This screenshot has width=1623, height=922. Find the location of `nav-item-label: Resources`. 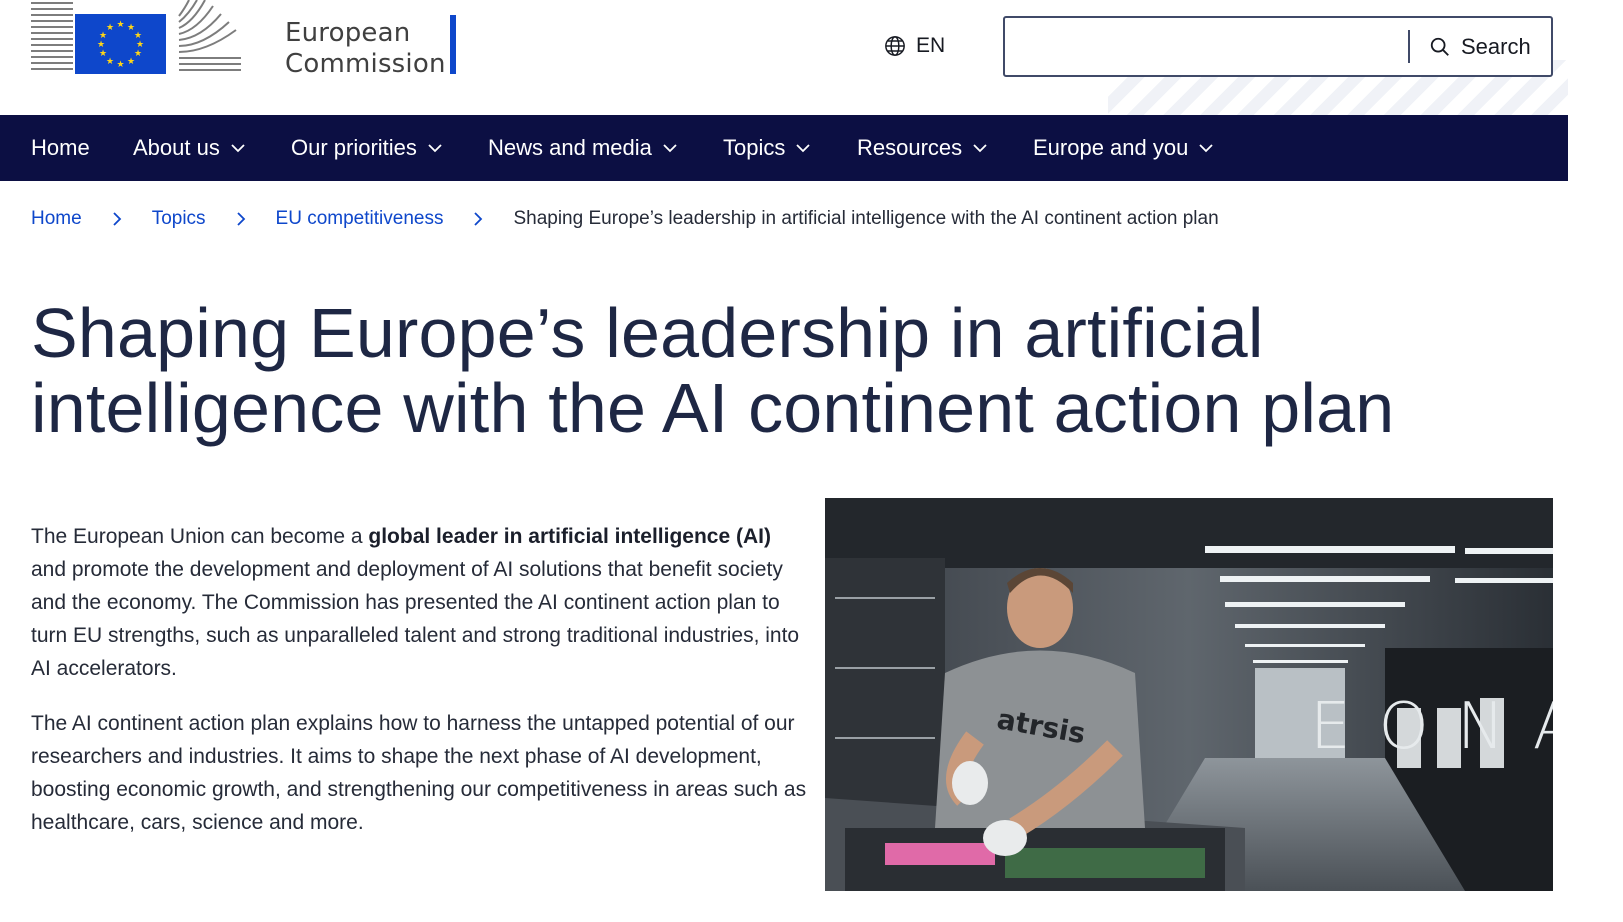

nav-item-label: Resources is located at coordinates (910, 147).